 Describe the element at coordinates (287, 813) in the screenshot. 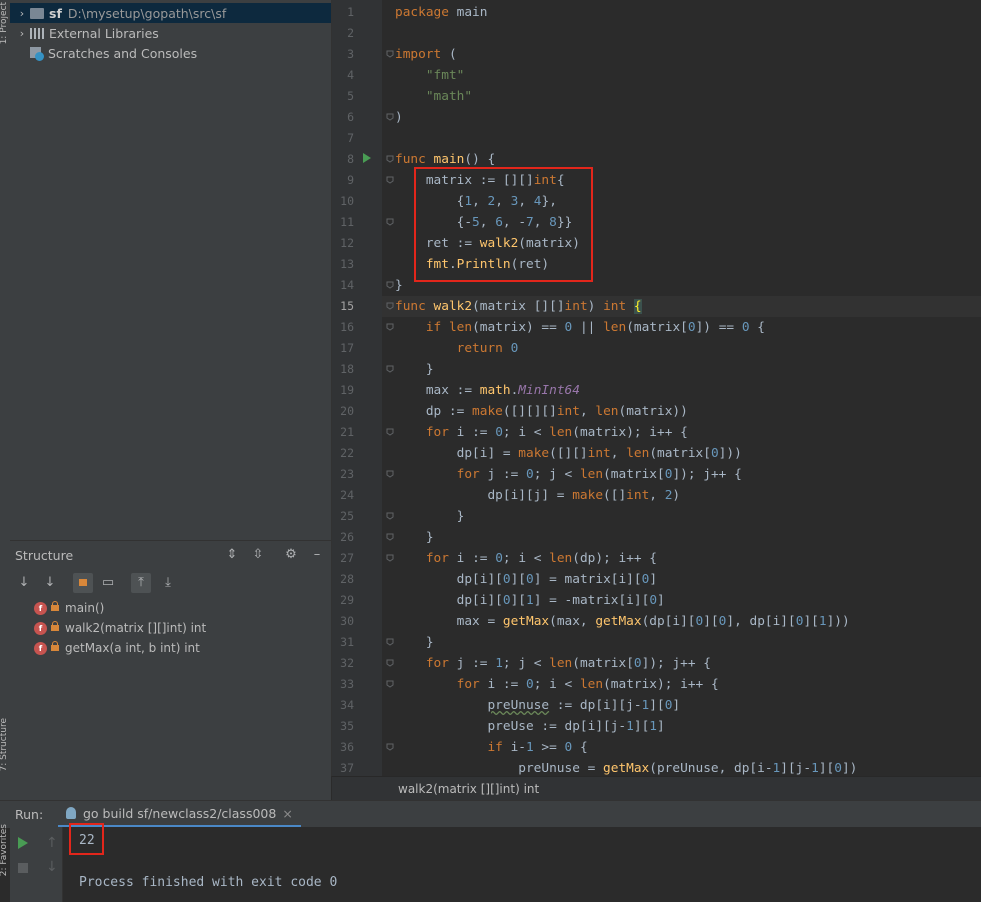

I see `close-icon: ×` at that location.